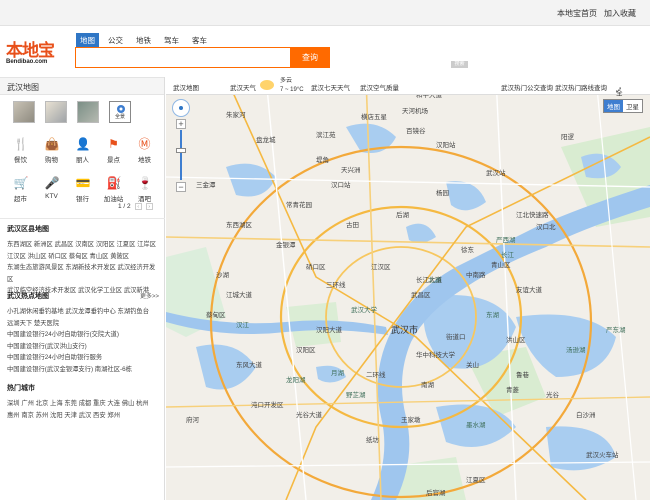 The image size is (650, 500). Describe the element at coordinates (527, 87) in the screenshot. I see `bus-query-link: 武汉热门公交查询` at that location.